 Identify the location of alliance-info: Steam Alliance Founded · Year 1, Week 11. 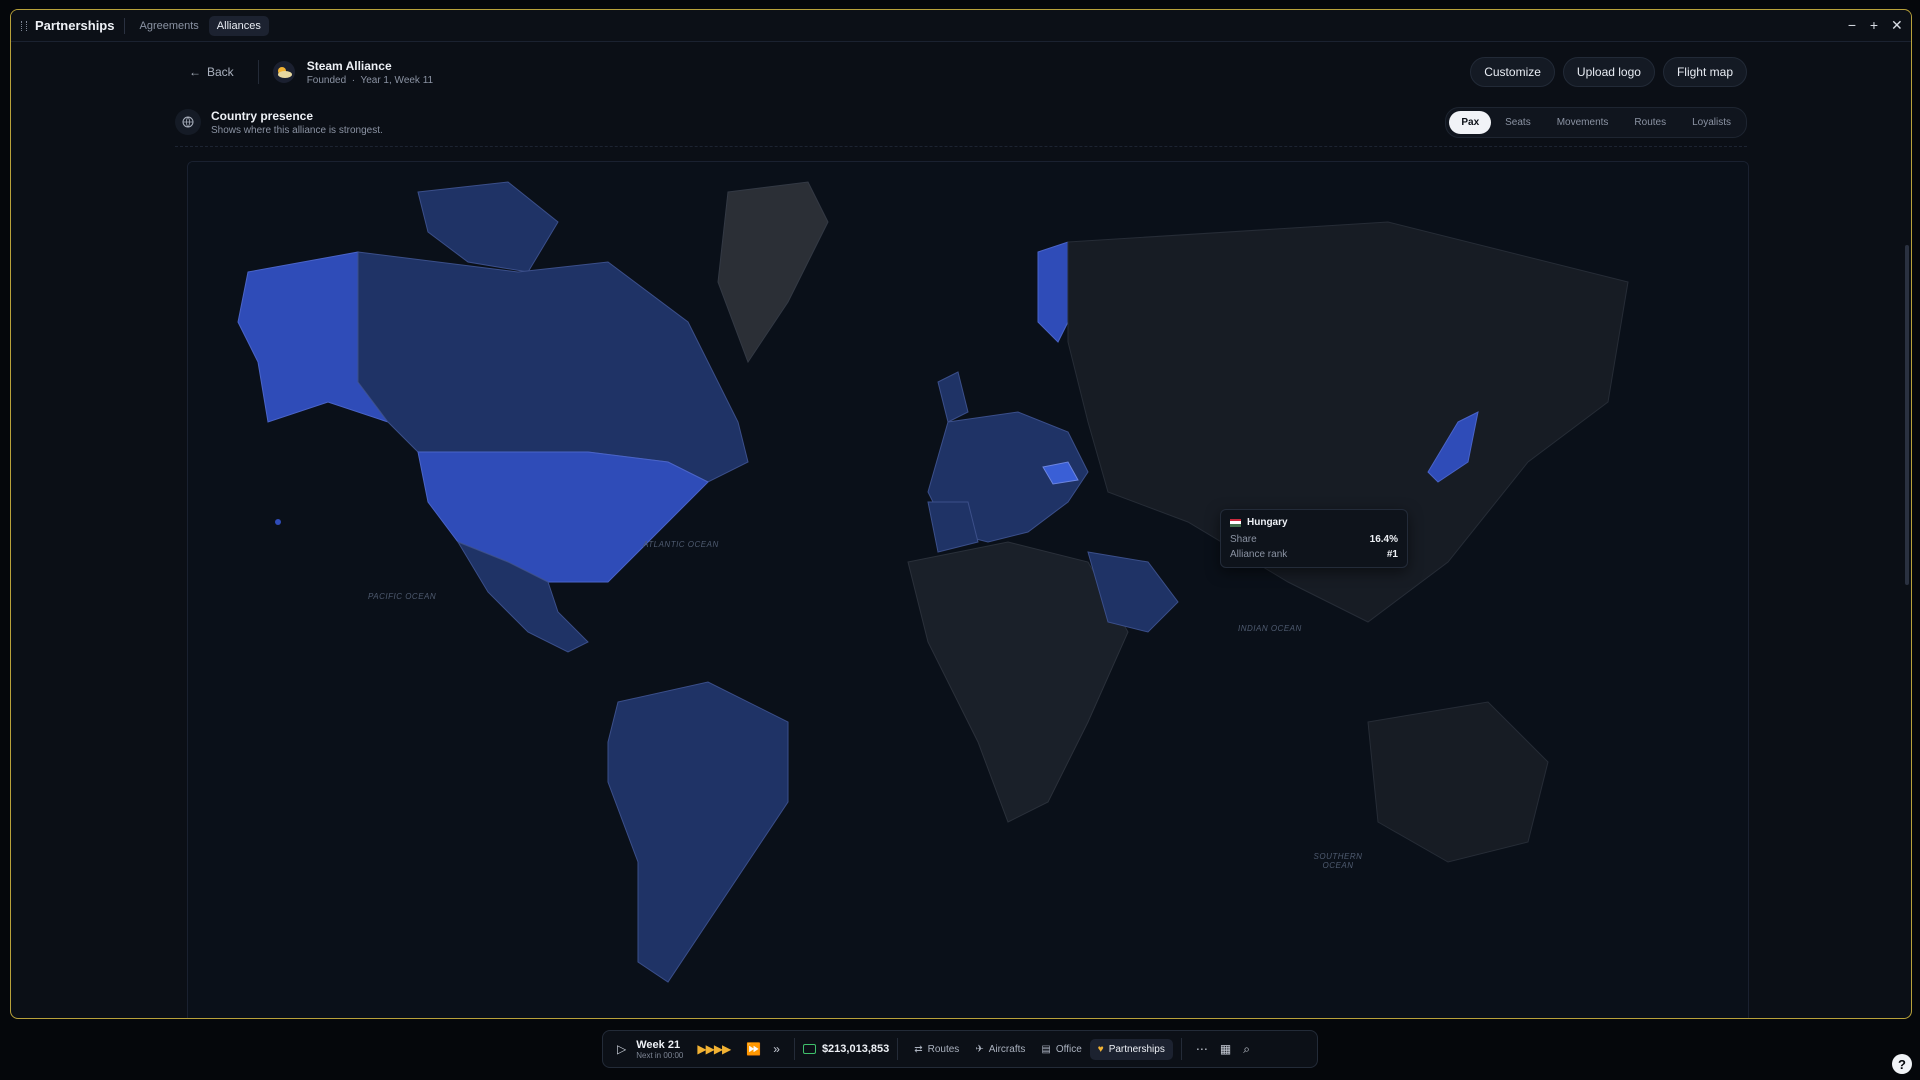
(370, 72).